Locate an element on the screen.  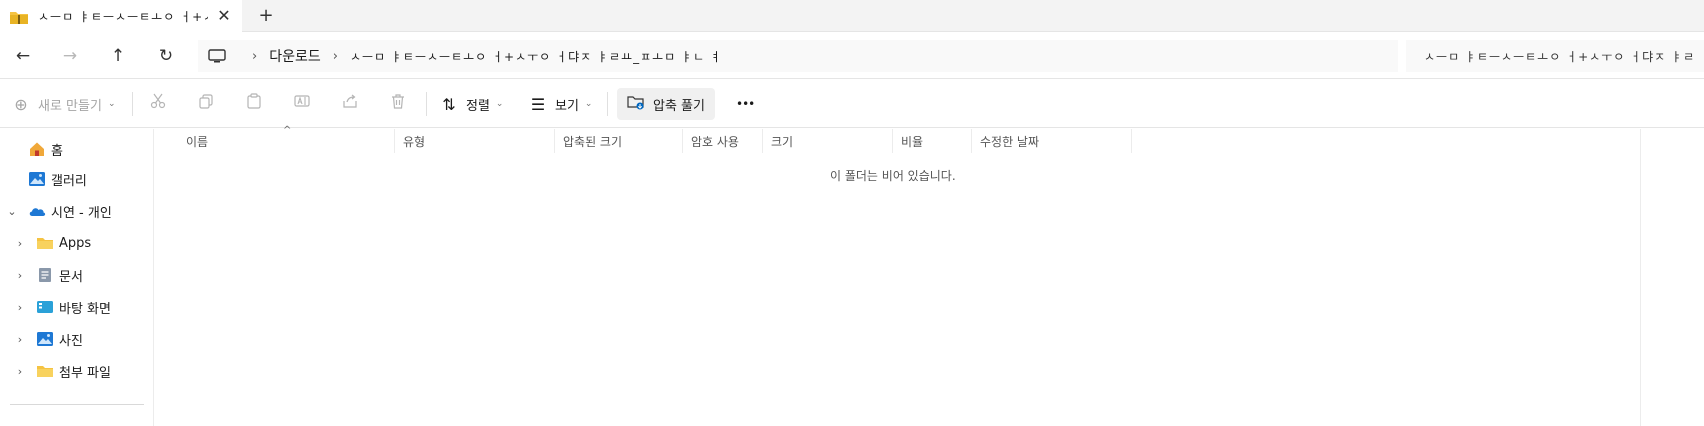
column-header-label: 비율 is located at coordinates (912, 141).